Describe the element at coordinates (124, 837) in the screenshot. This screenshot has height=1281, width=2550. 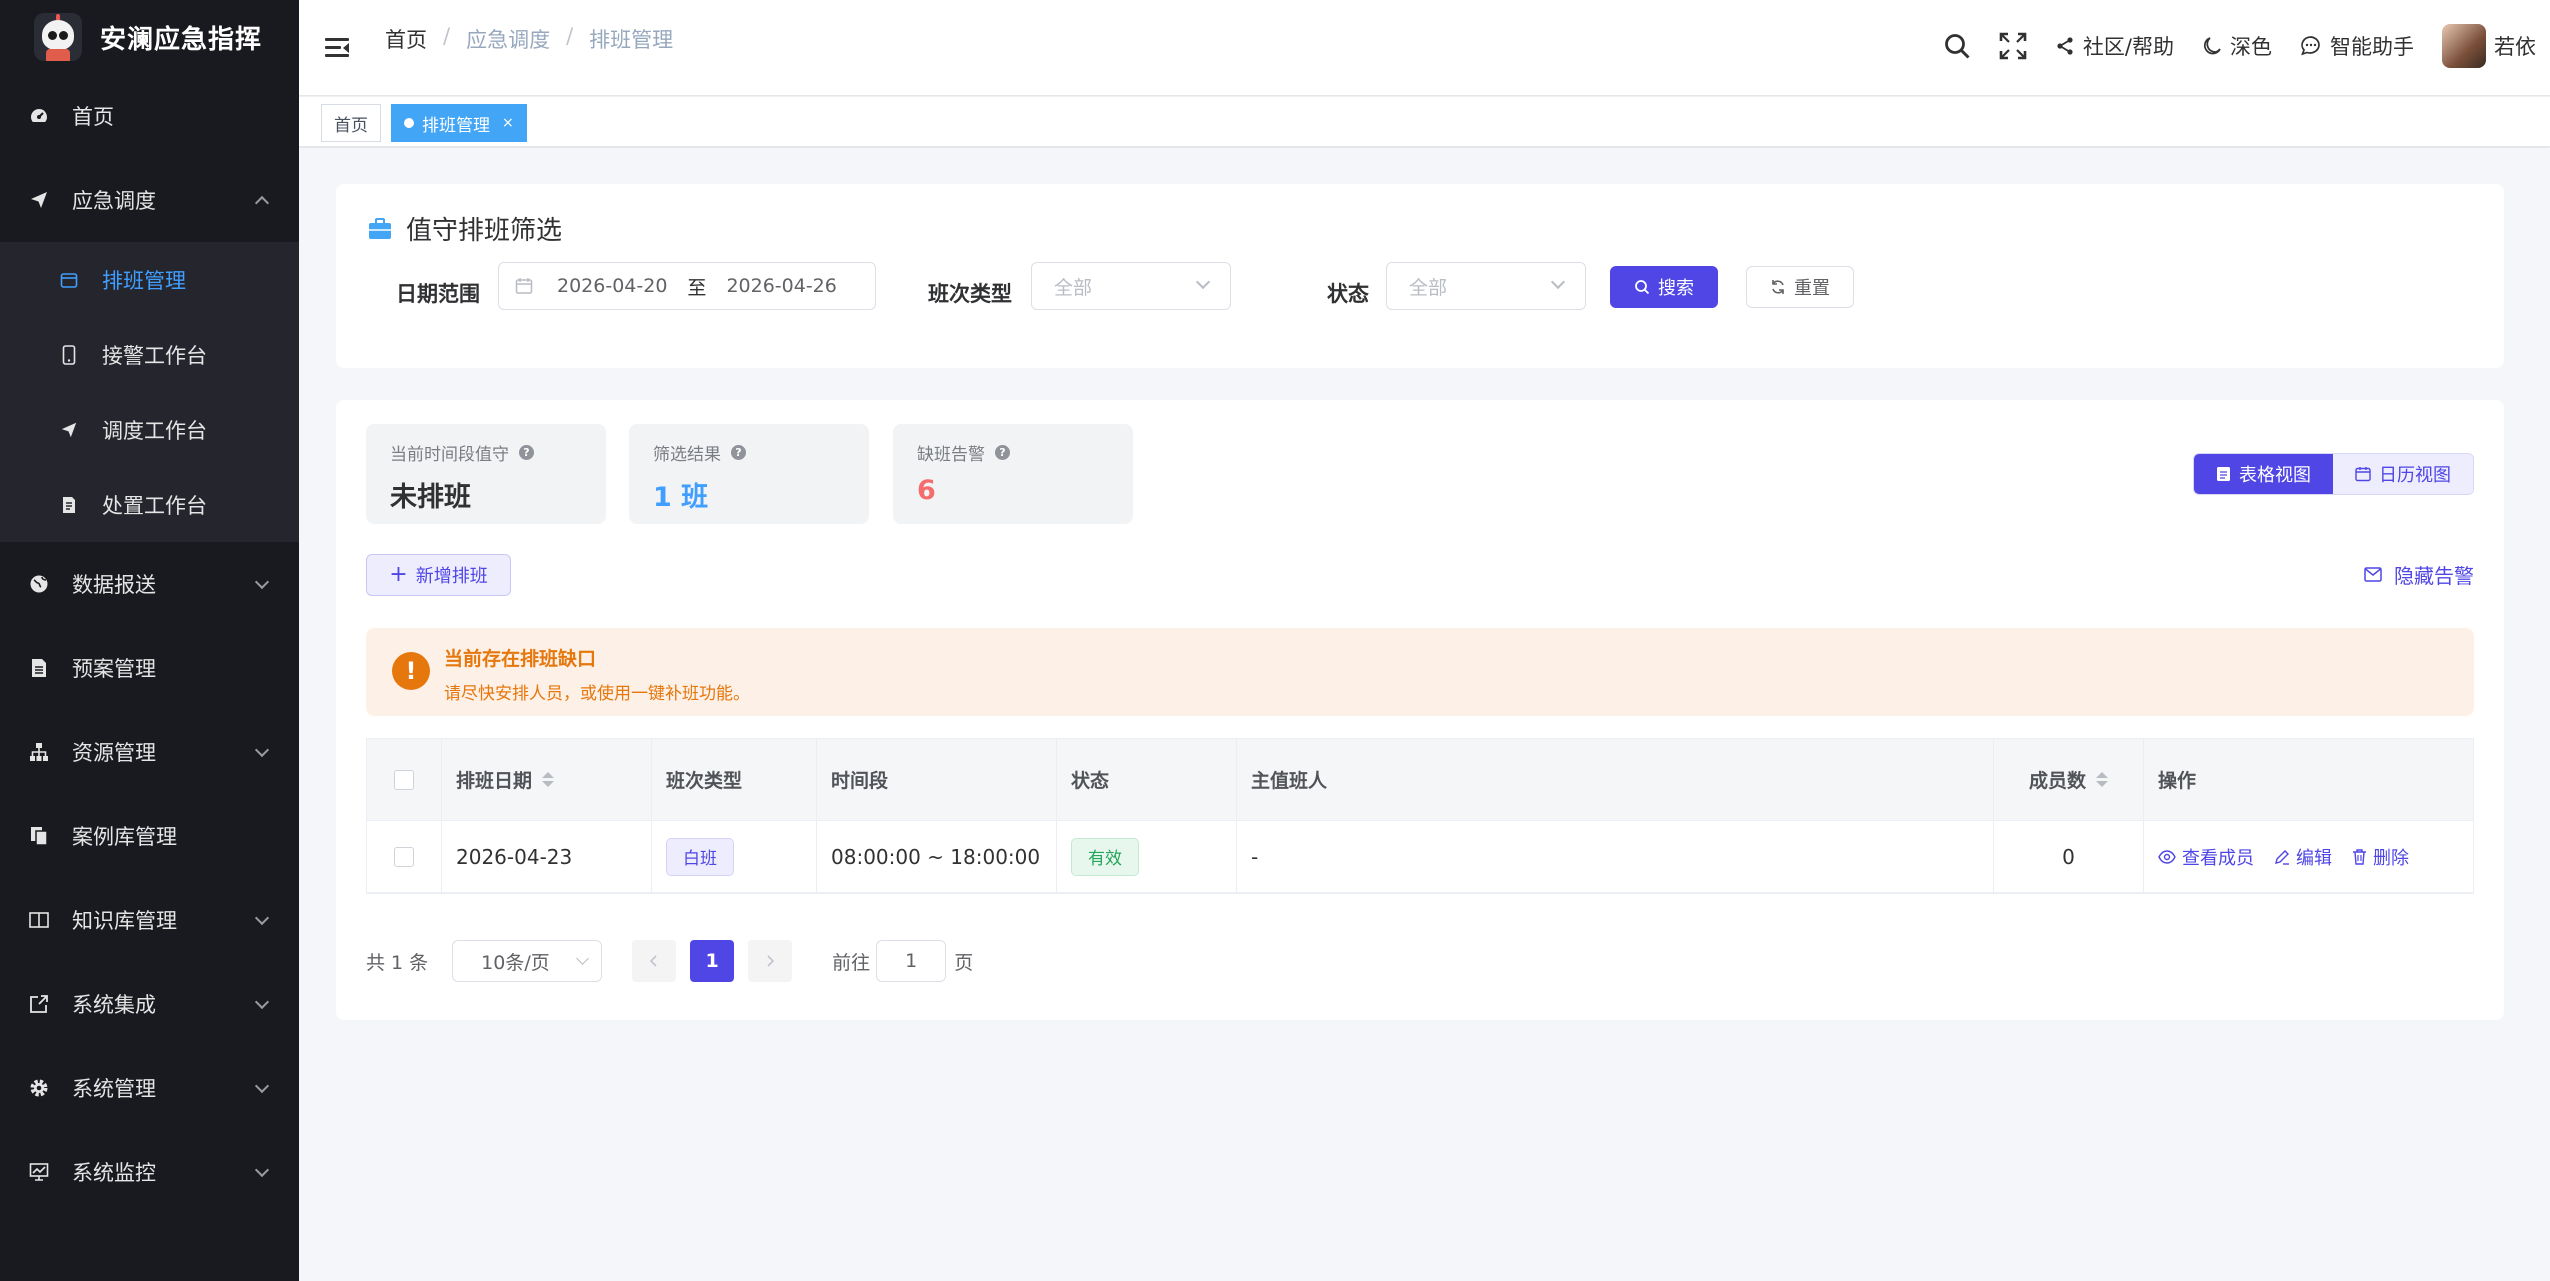
I see `sidebar-item-label: 案例库管理` at that location.